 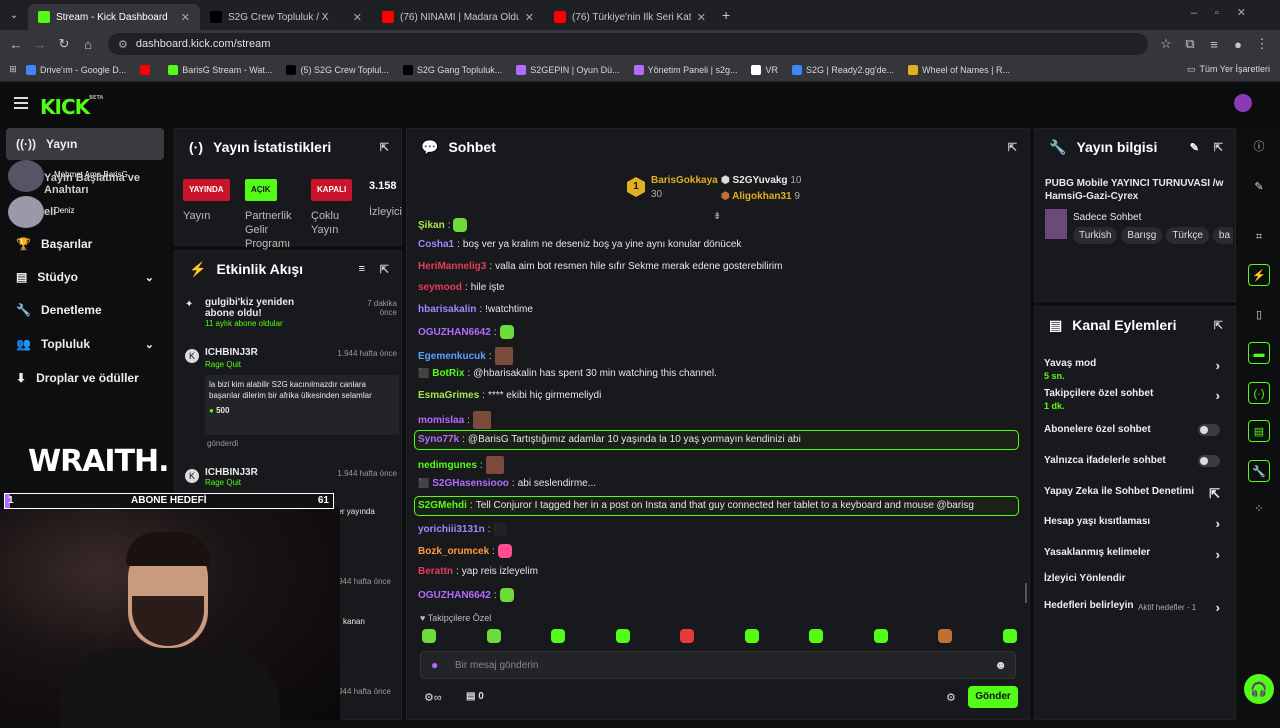 I want to click on reload-icon: ↻, so click(x=64, y=44).